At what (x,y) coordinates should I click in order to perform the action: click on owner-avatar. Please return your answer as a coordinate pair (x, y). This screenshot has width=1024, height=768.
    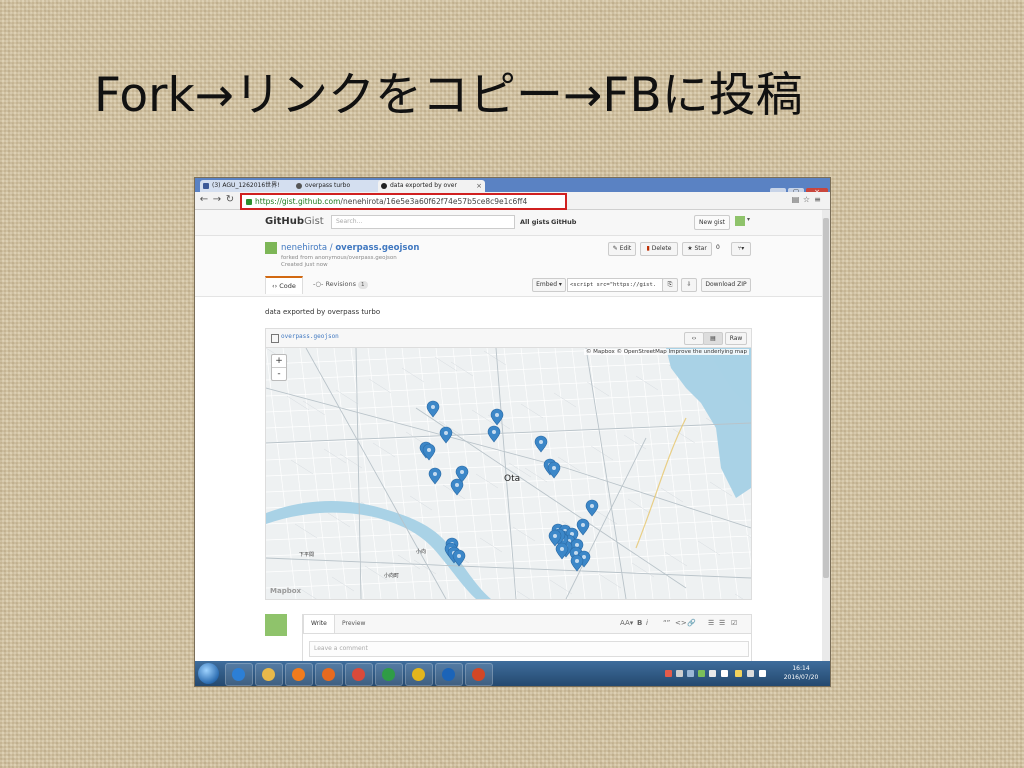
    Looking at the image, I should click on (271, 248).